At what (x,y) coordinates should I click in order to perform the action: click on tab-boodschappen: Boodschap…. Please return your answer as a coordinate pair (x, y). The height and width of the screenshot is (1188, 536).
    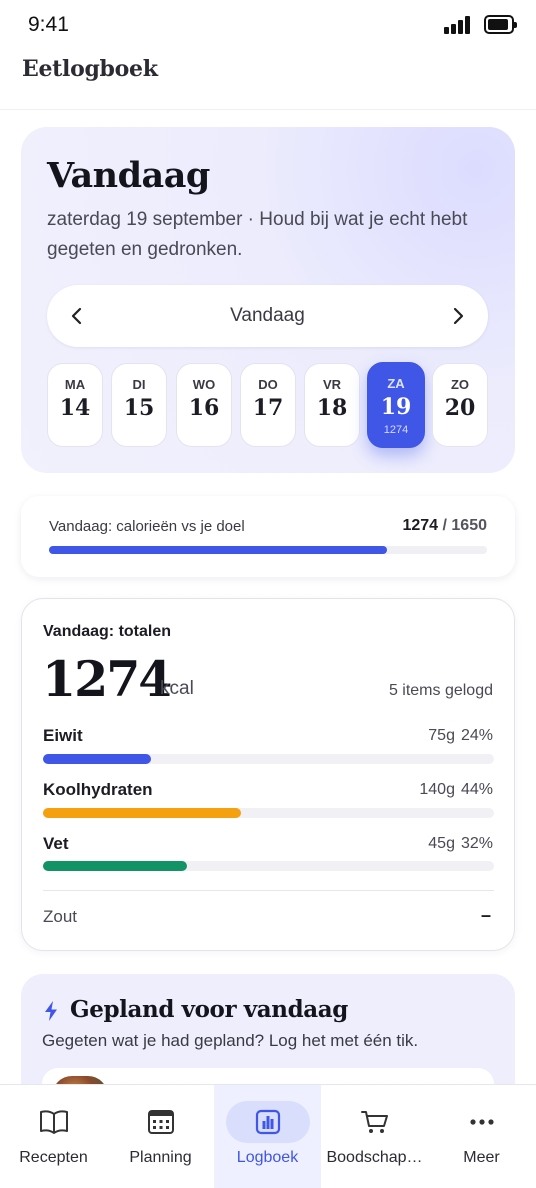
    Looking at the image, I should click on (374, 1136).